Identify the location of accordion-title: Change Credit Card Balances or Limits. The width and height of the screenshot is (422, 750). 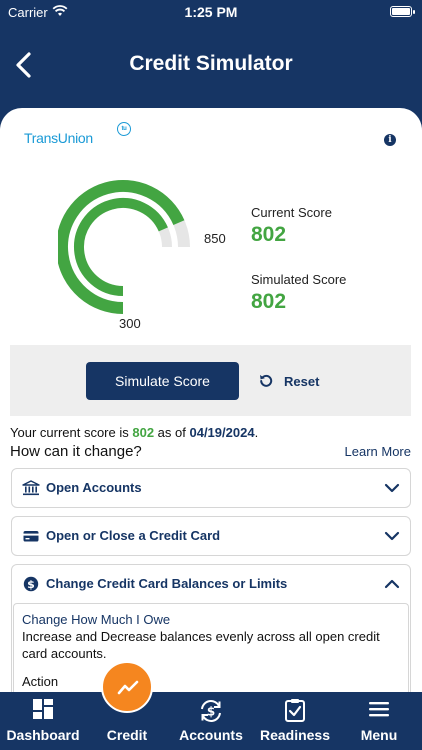
(167, 583).